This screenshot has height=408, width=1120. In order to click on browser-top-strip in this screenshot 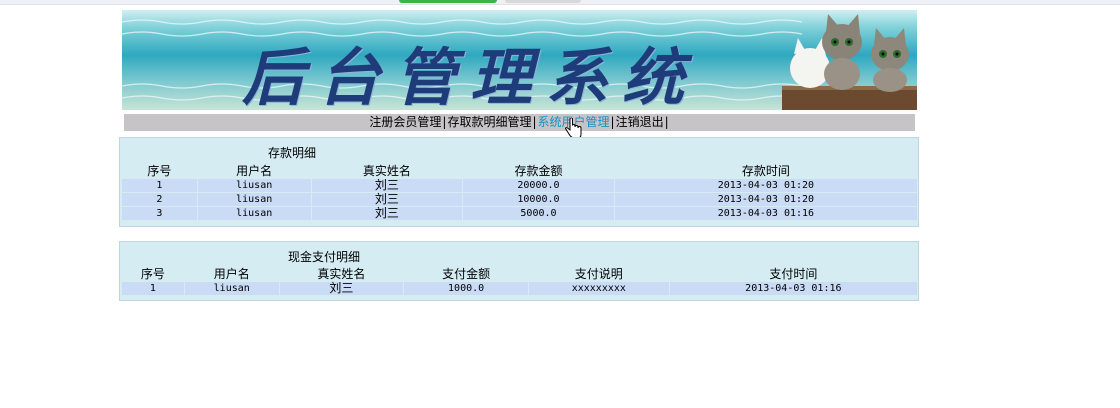, I will do `click(560, 2)`.